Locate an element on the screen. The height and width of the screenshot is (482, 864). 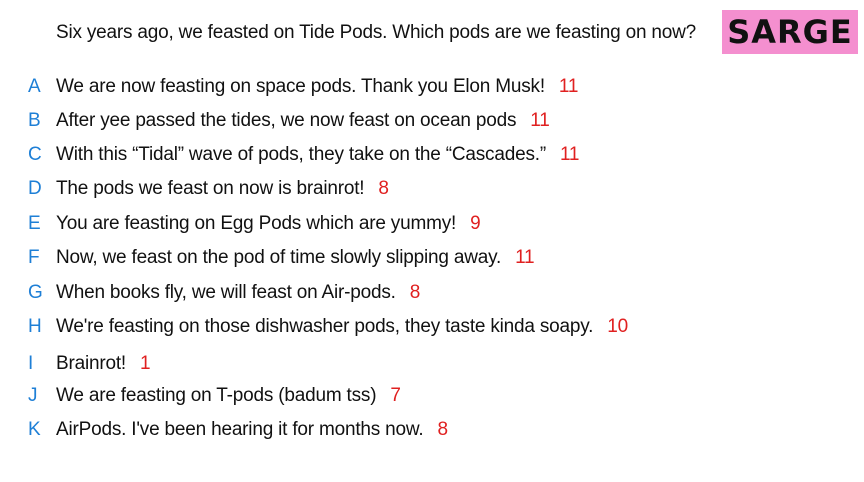
answer-letter: I is located at coordinates (31, 363).